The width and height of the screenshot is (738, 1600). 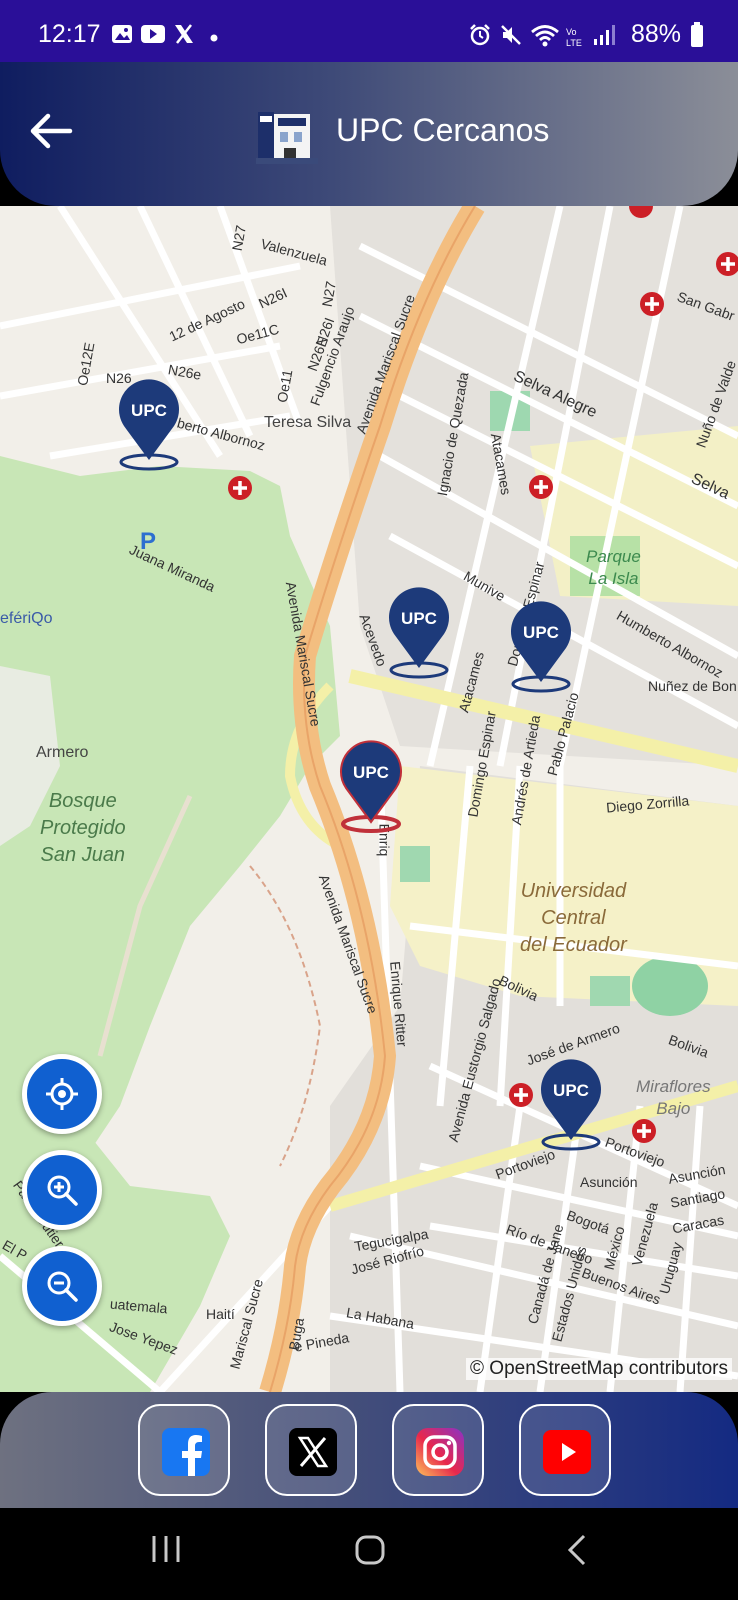 I want to click on volte-icon: VoLTE, so click(x=574, y=37).